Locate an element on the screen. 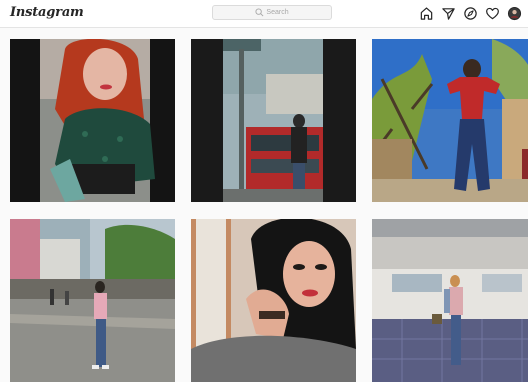 This screenshot has width=528, height=382. instagram-logo: Instagram is located at coordinates (47, 12).